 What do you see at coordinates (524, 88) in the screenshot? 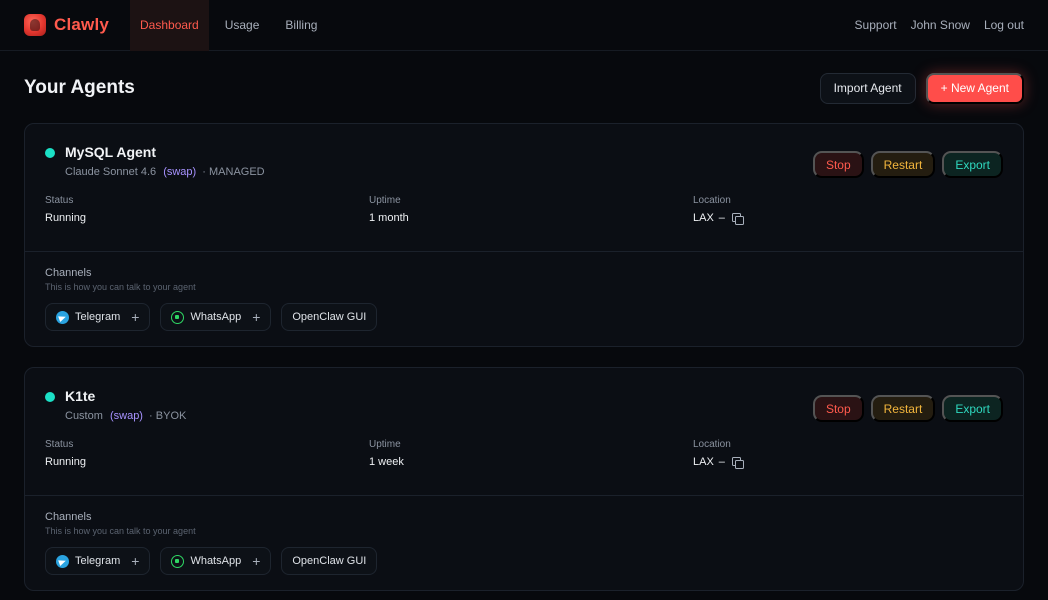
I see `page-header: Your Agents Import Agent + New Agent` at bounding box center [524, 88].